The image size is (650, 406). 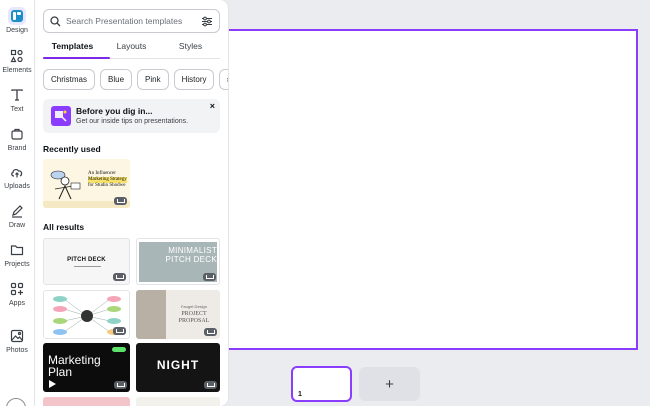 I want to click on template-title: PITCH DECK, so click(x=86, y=260).